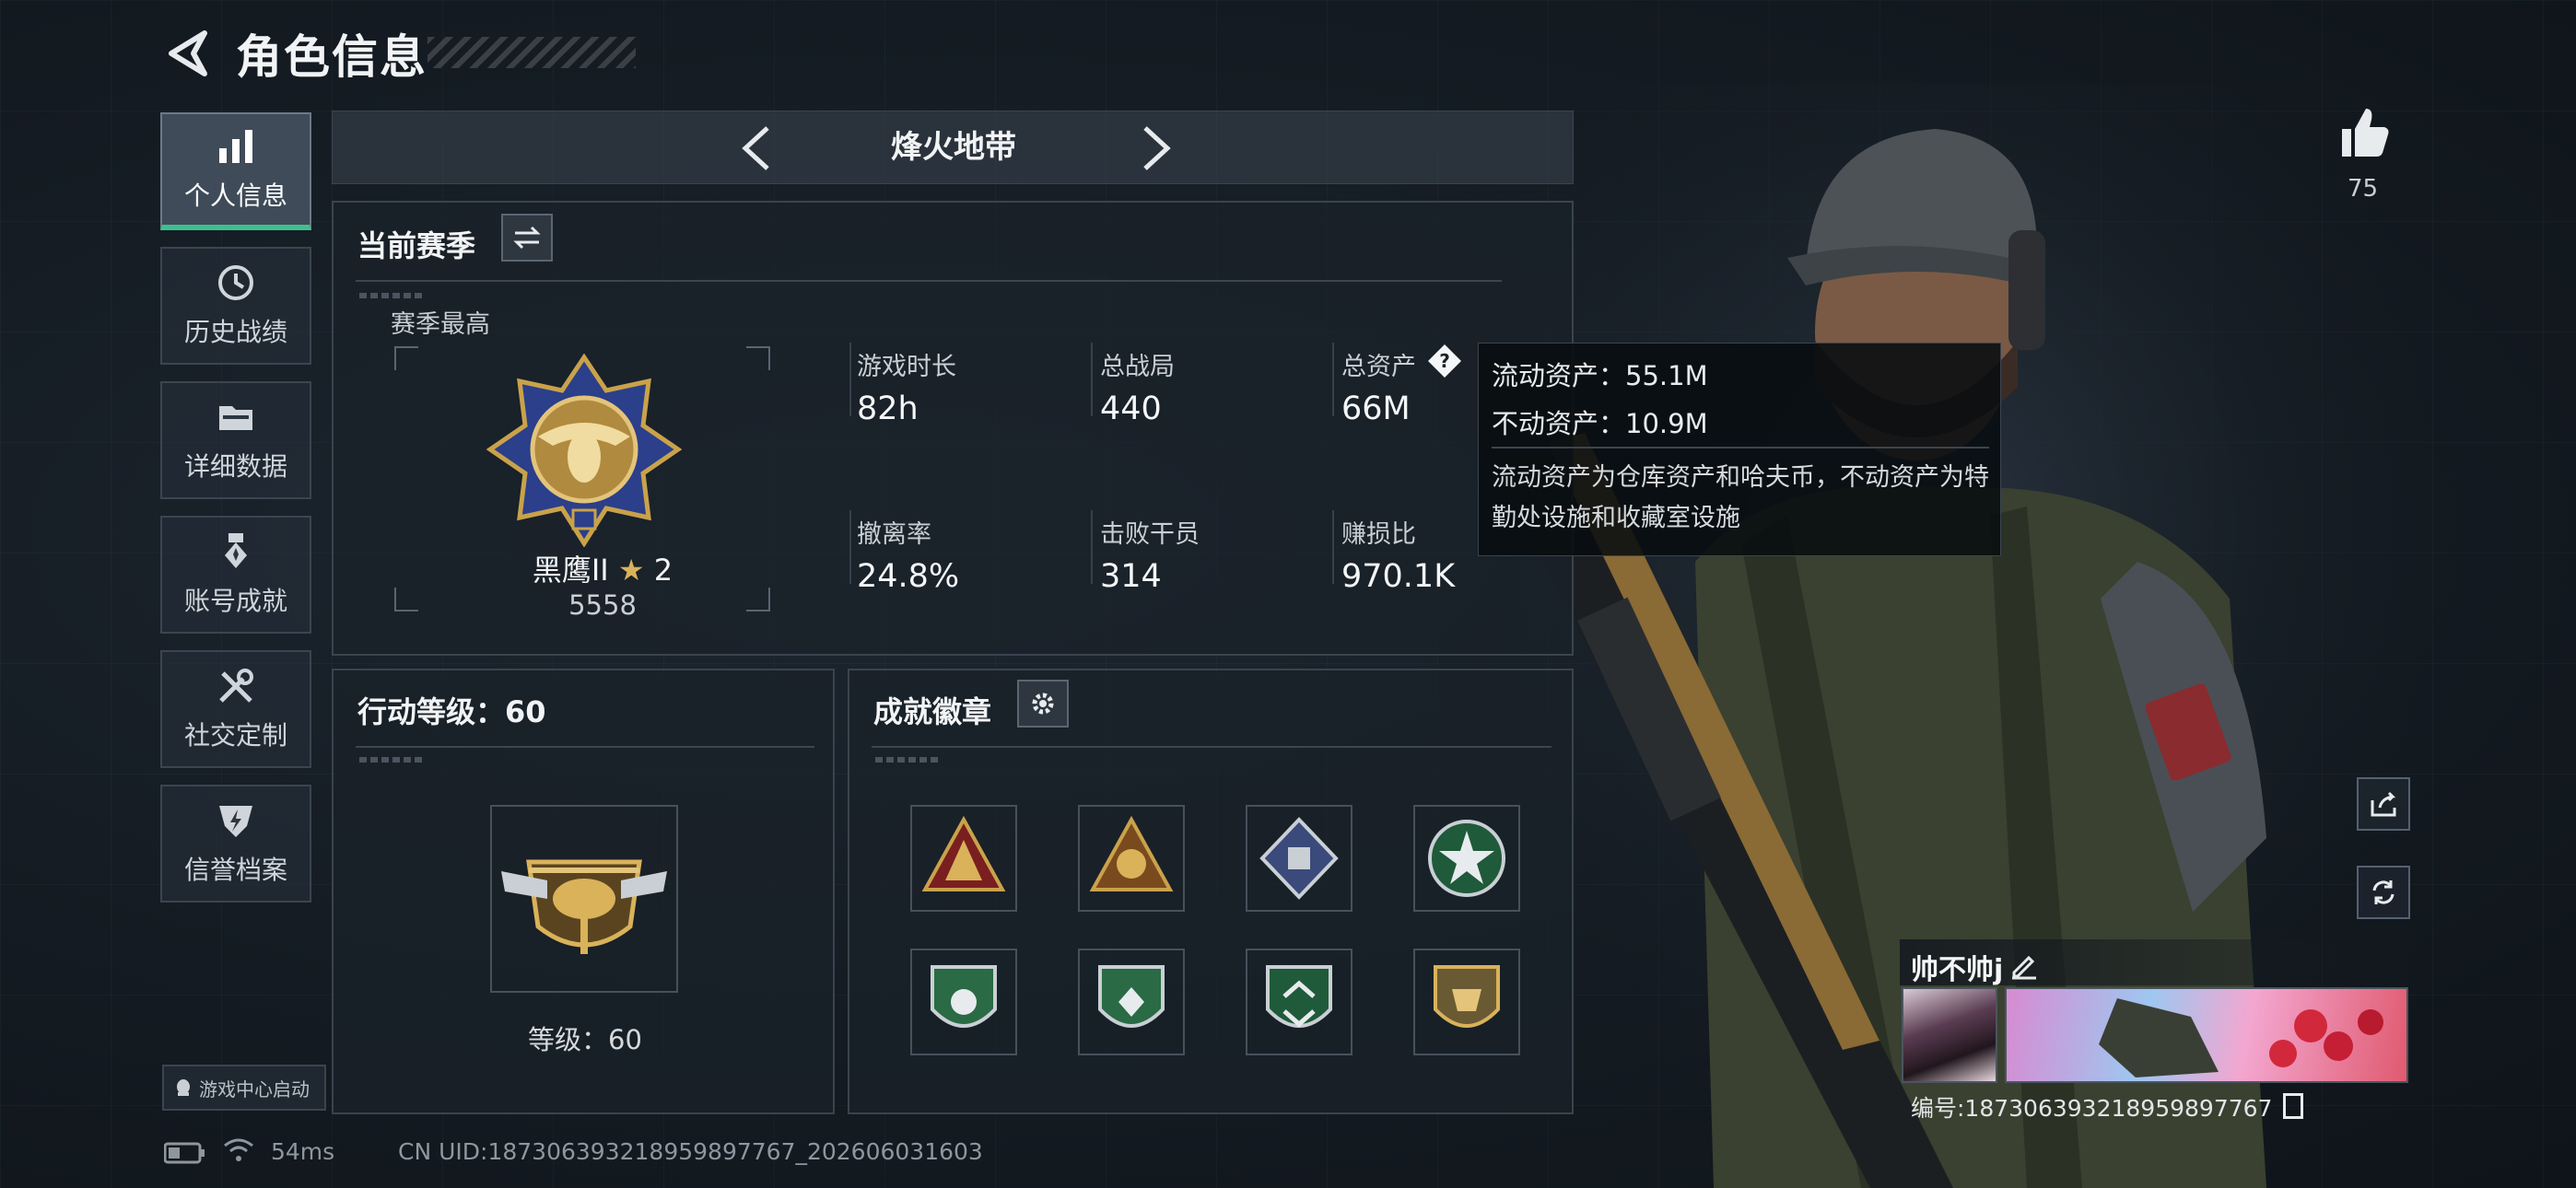 The image size is (2576, 1188). Describe the element at coordinates (235, 282) in the screenshot. I see `history-icon` at that location.